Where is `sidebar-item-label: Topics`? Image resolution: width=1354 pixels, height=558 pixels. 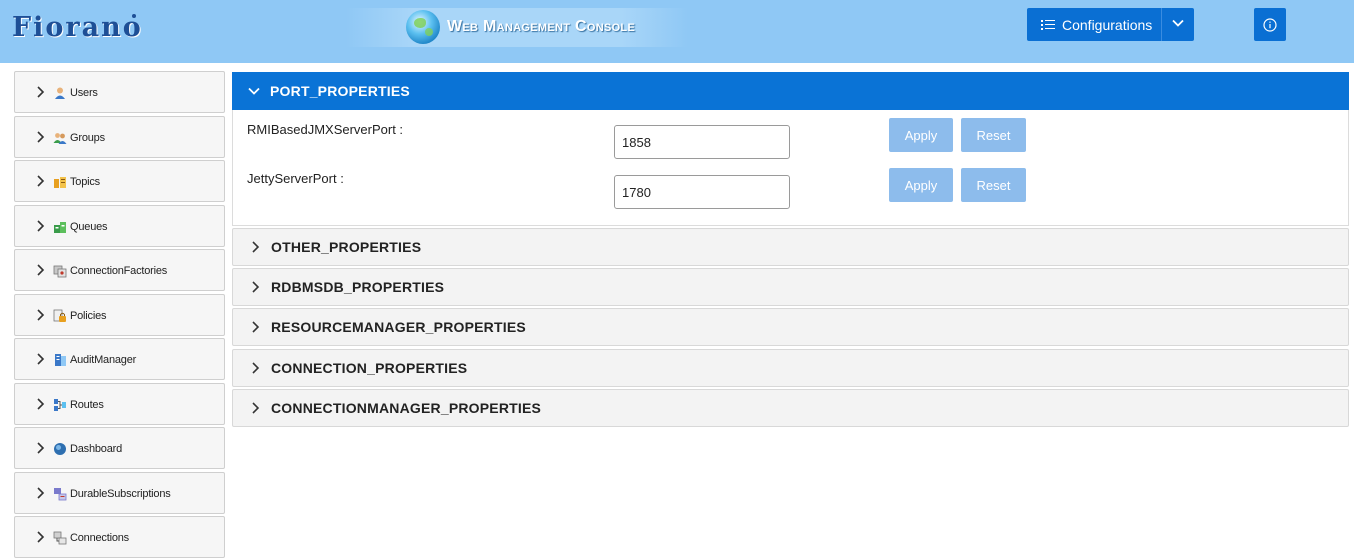
sidebar-item-label: Topics is located at coordinates (85, 182).